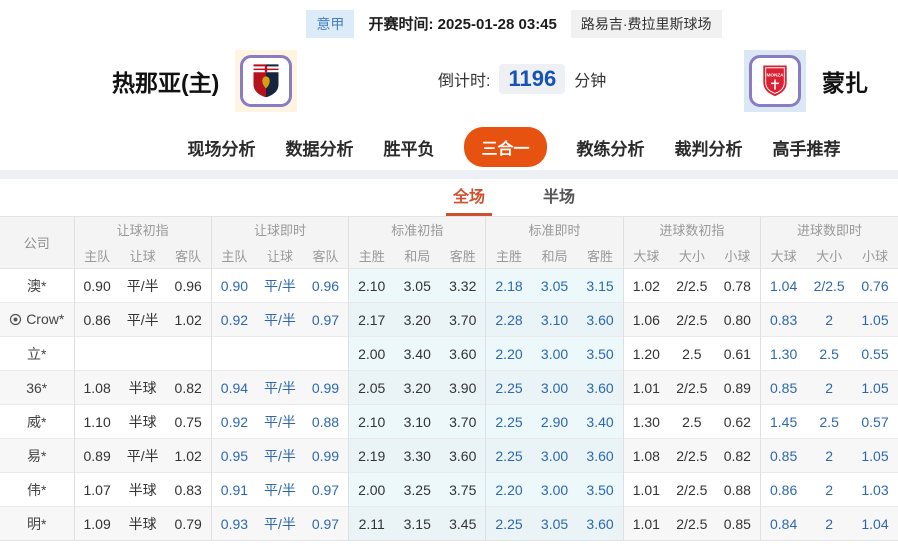 The image size is (898, 550). Describe the element at coordinates (371, 387) in the screenshot. I see `odds-cell: 2.05` at that location.